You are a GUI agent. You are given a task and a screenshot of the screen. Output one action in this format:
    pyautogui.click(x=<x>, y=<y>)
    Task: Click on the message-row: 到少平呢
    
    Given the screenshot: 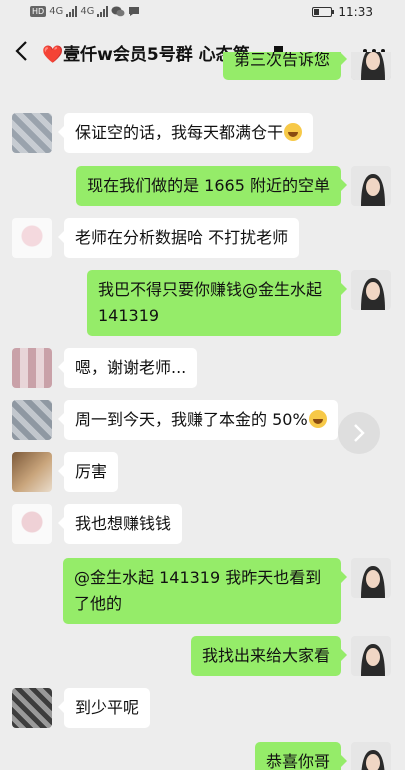 What is the action you would take?
    pyautogui.click(x=202, y=710)
    